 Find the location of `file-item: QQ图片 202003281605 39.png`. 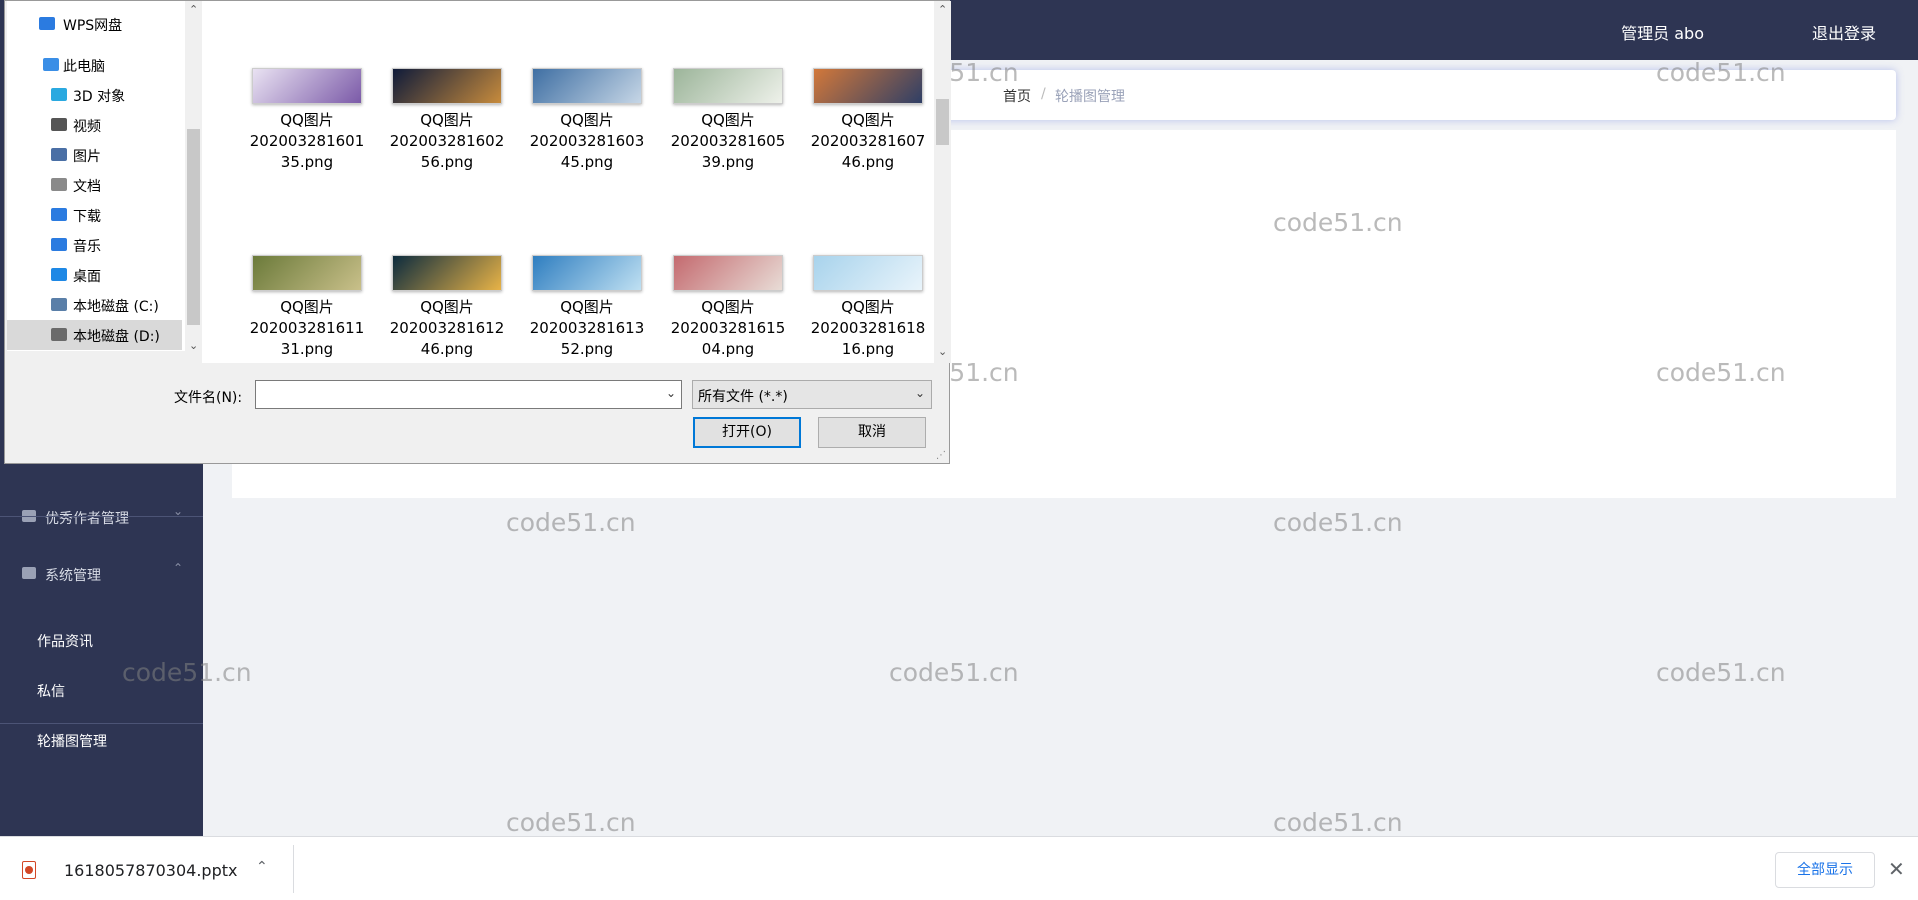

file-item: QQ图片 202003281605 39.png is located at coordinates (728, 128).